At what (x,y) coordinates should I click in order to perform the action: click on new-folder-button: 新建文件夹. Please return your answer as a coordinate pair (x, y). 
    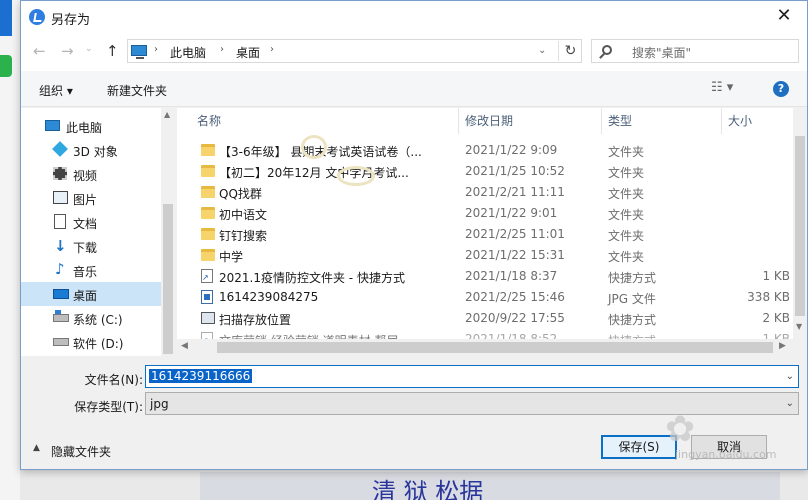
    Looking at the image, I should click on (137, 90).